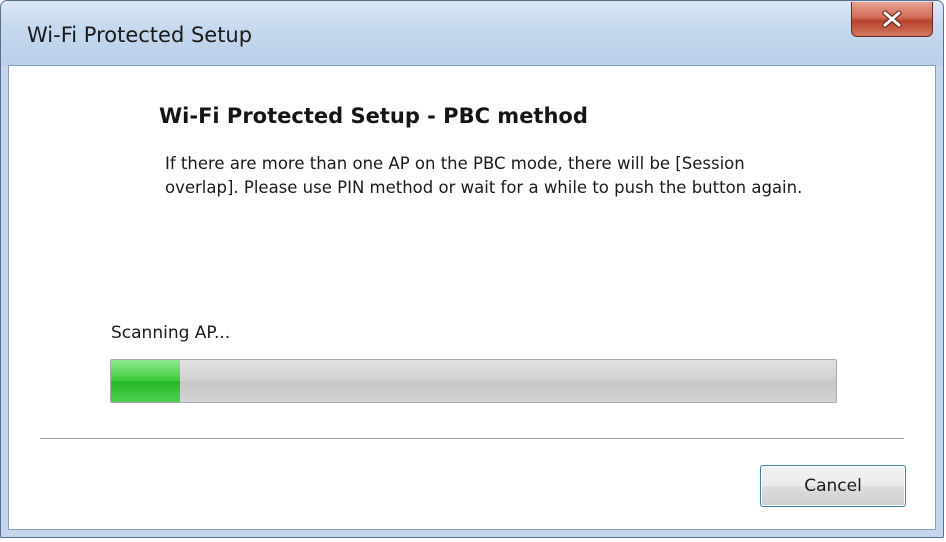 This screenshot has height=542, width=946. I want to click on close-button, so click(892, 19).